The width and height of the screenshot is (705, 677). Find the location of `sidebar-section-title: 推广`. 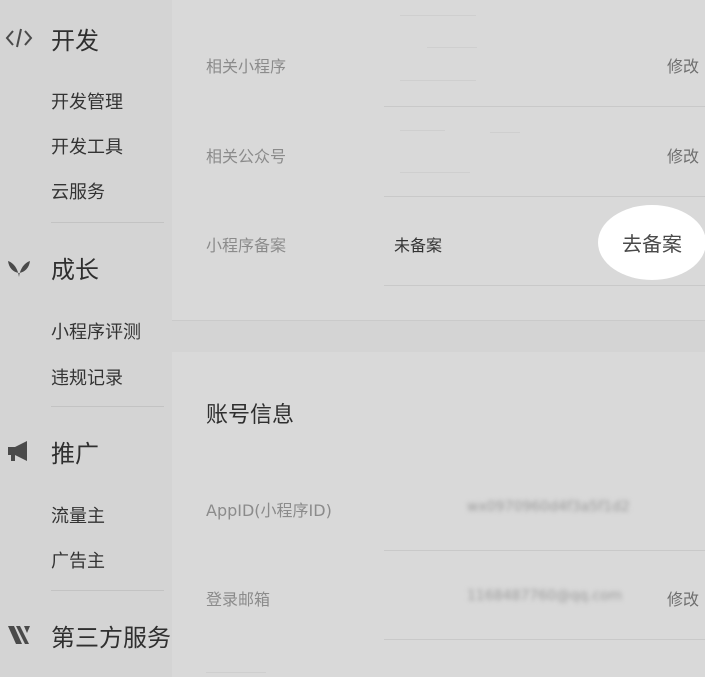

sidebar-section-title: 推广 is located at coordinates (75, 453).